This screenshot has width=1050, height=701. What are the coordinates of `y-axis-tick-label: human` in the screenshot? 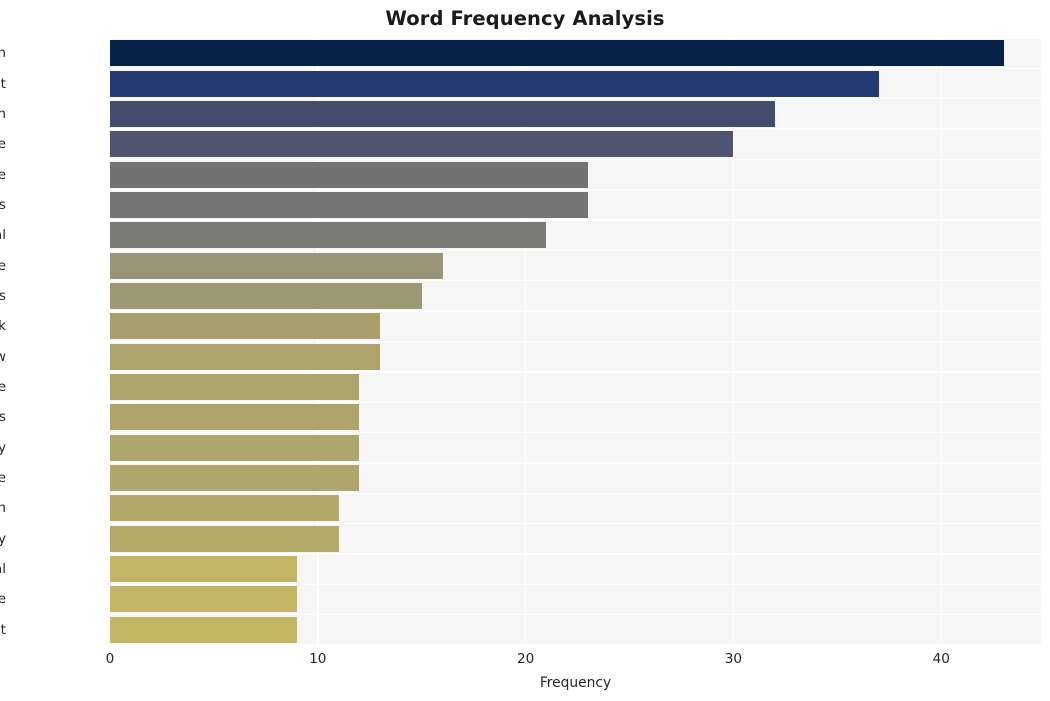 It's located at (3, 113).